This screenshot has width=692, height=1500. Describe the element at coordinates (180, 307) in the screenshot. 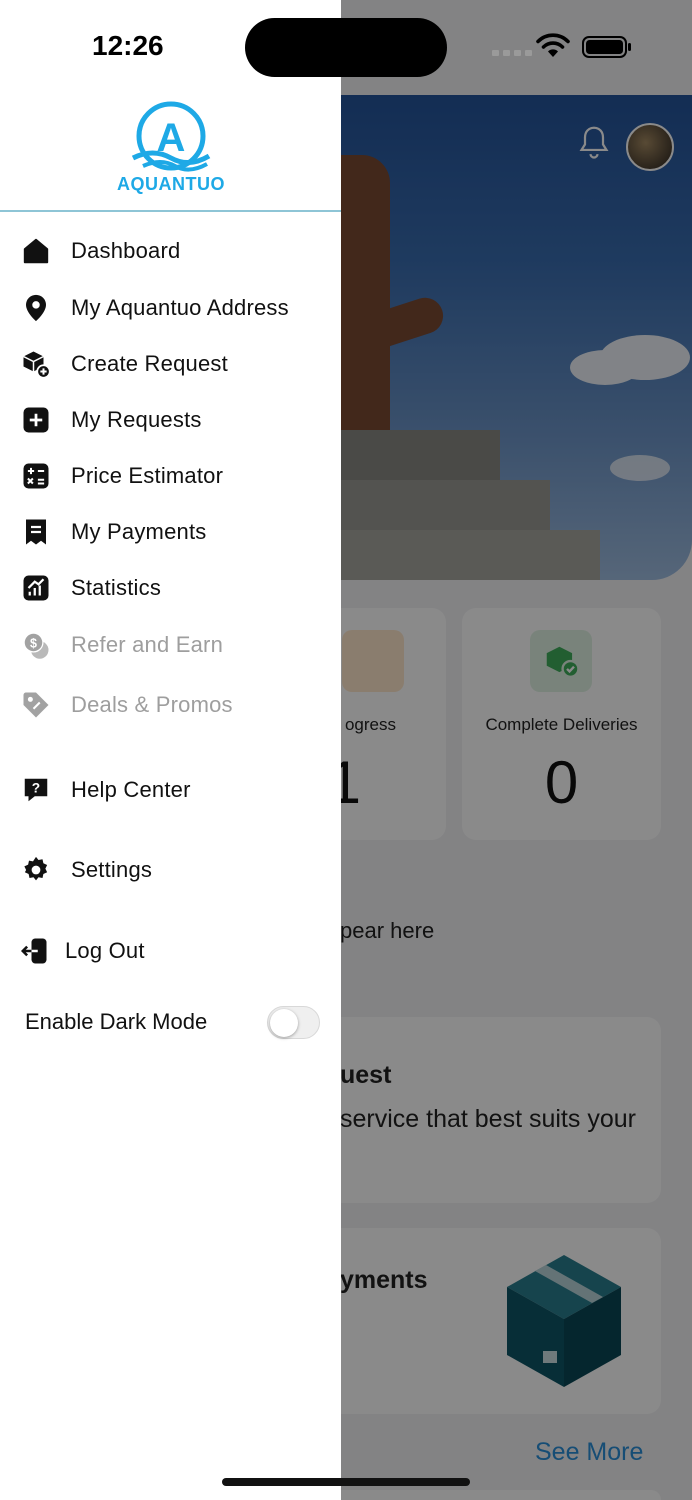

I see `menu-label-my-address: My Aquantuo Address` at that location.